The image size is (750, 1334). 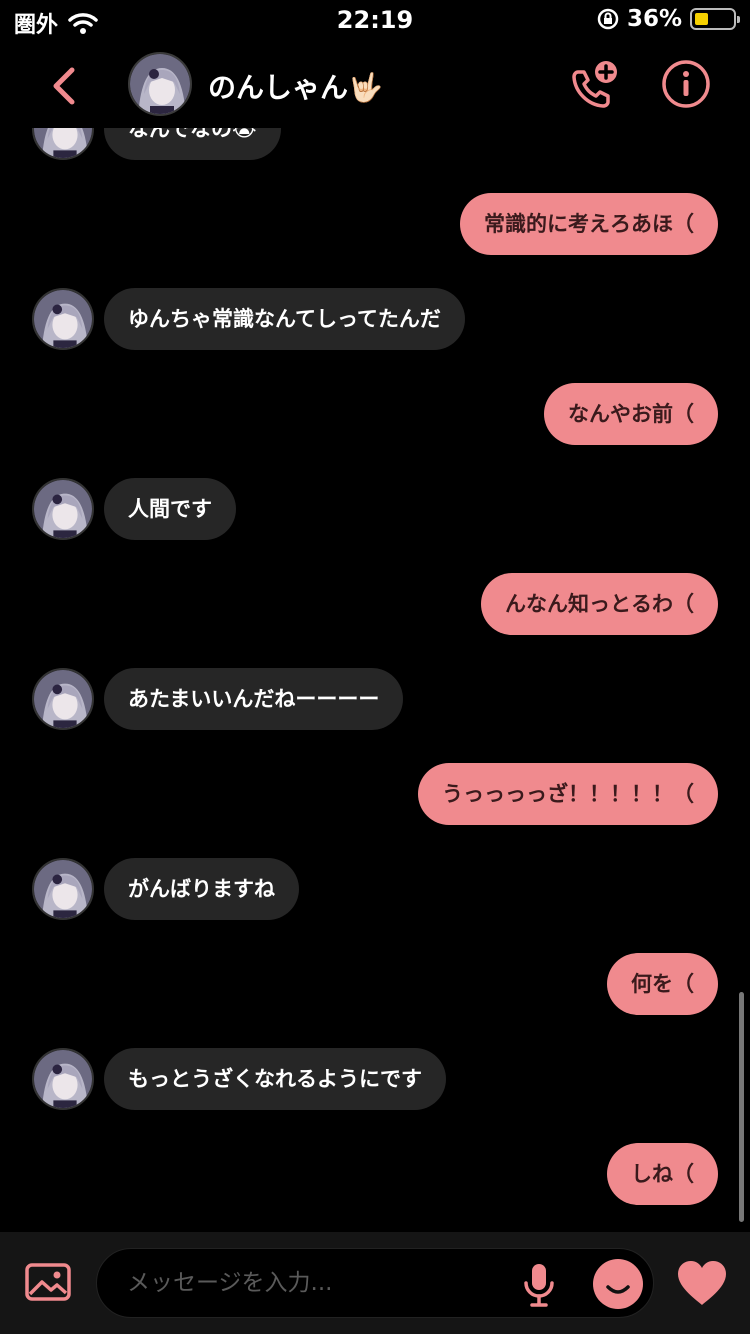 I want to click on outgoing-message-bubble: 何を（, so click(x=662, y=984).